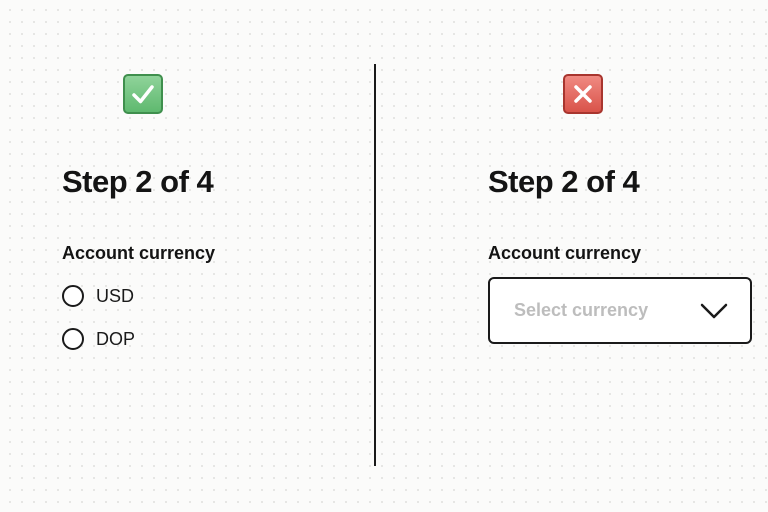  Describe the element at coordinates (115, 295) in the screenshot. I see `radio-option-label: USD` at that location.